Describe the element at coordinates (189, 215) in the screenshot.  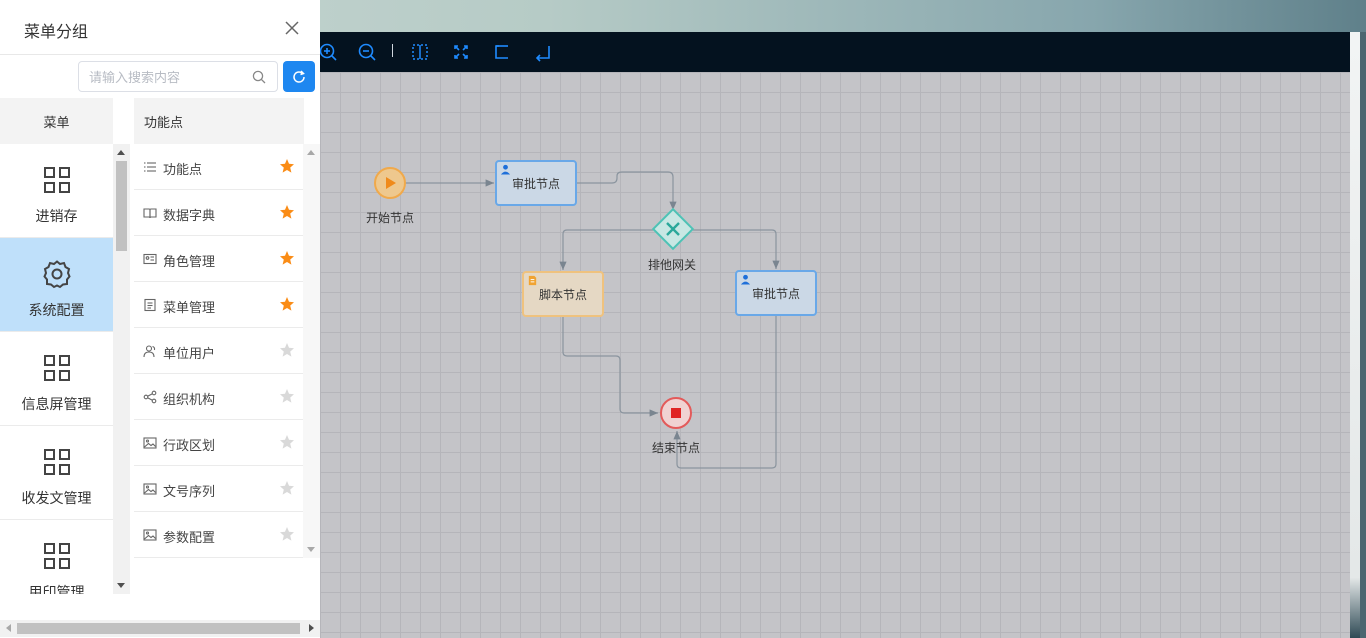
I see `function-item-label: 数据字典` at that location.